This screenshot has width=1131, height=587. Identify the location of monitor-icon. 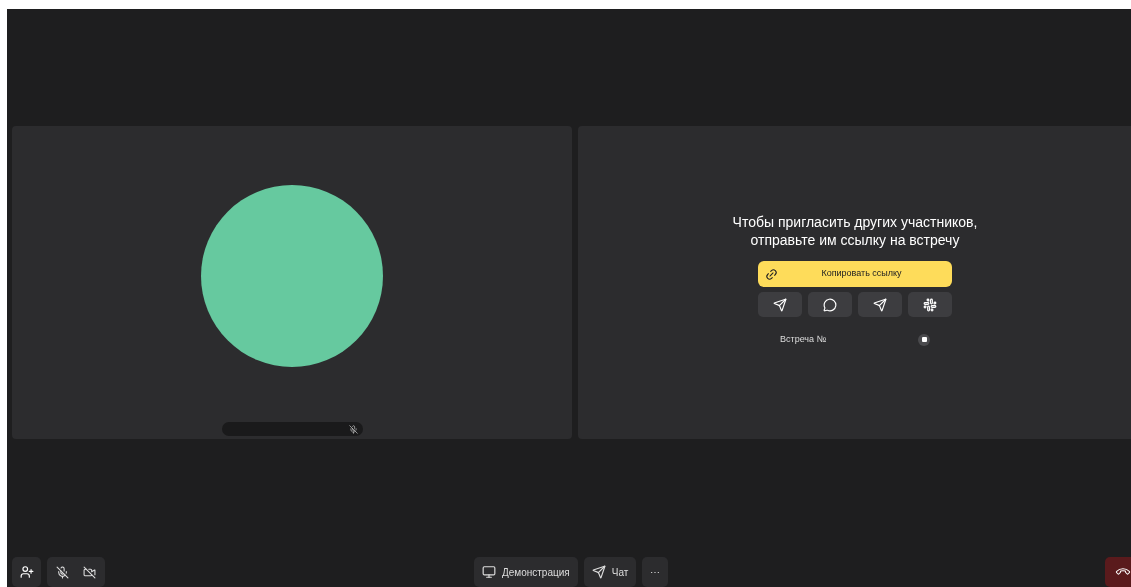
(489, 572).